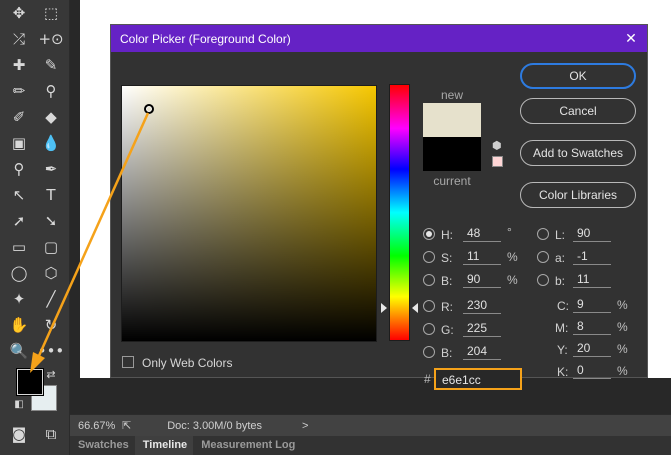  I want to click on history-brush-icon: ✐, so click(19, 117).